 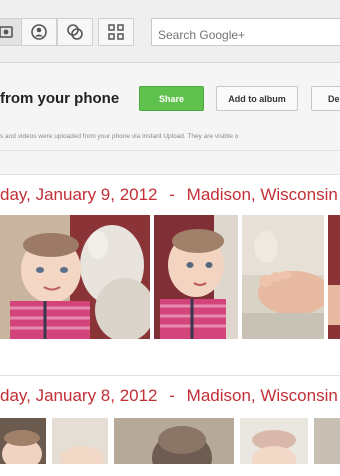 I want to click on page-title: from your phone, so click(x=60, y=98).